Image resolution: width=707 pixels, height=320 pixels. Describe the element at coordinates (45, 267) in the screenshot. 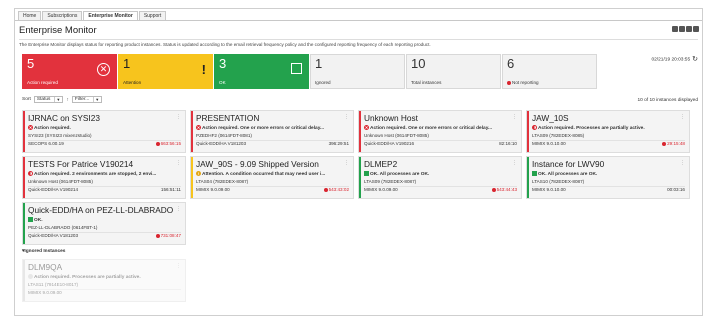

I see `instance-name: DLM9QA` at that location.